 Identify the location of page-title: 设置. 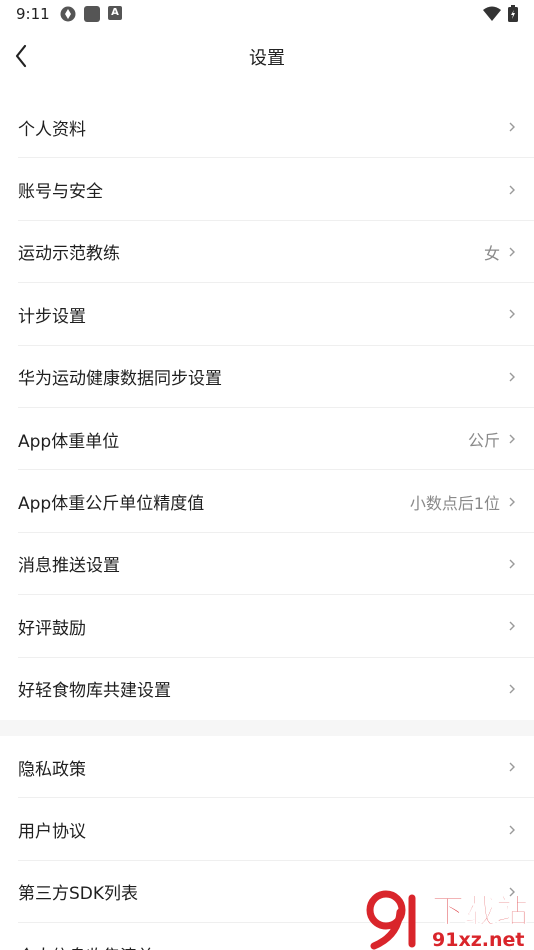
(267, 58).